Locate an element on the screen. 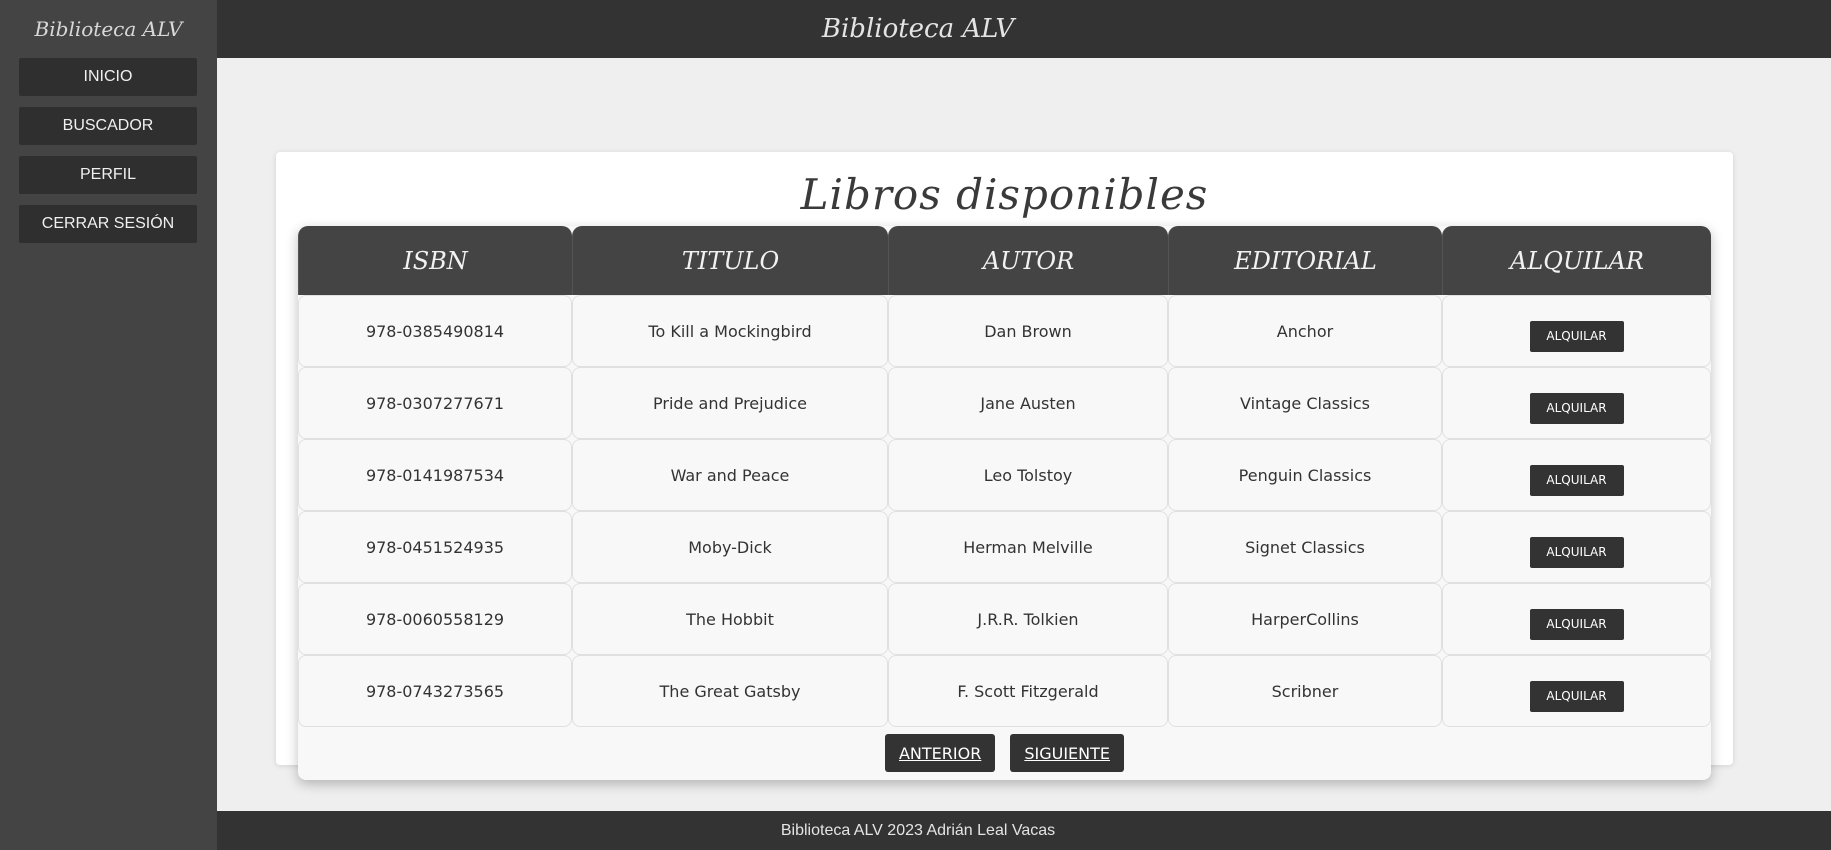 The image size is (1831, 850). table-header-row: ISBN TITULO AUTOR EDITORIAL ALQUILAR is located at coordinates (1004, 260).